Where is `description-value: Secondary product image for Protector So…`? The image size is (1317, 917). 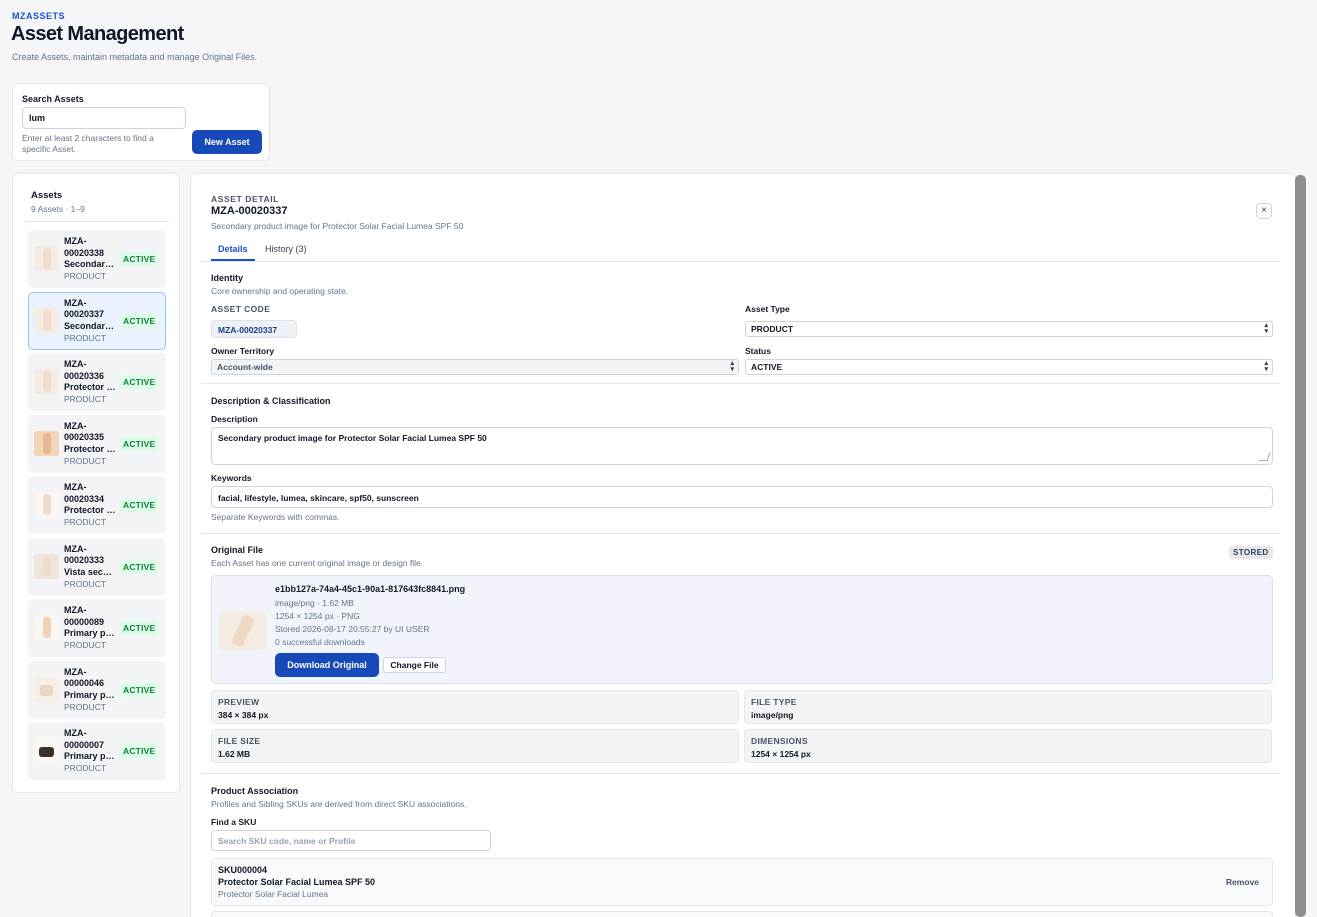 description-value: Secondary product image for Protector So… is located at coordinates (352, 438).